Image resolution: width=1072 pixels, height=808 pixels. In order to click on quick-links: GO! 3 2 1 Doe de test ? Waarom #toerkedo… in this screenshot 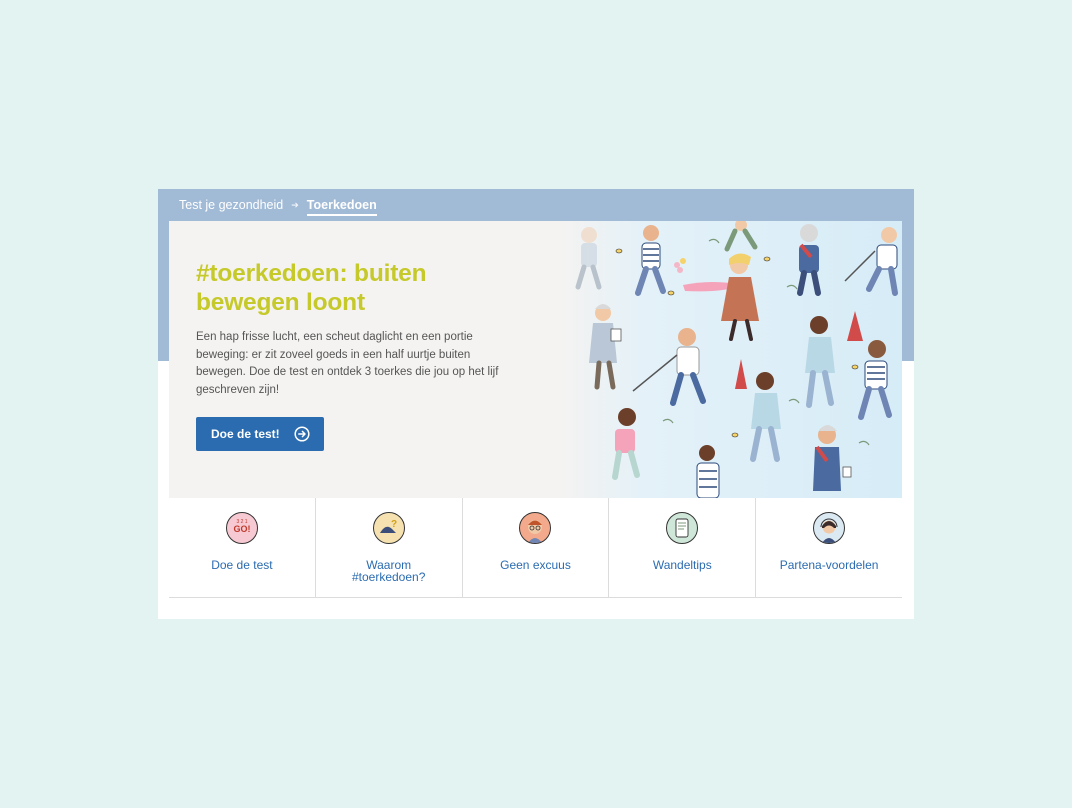, I will do `click(535, 548)`.